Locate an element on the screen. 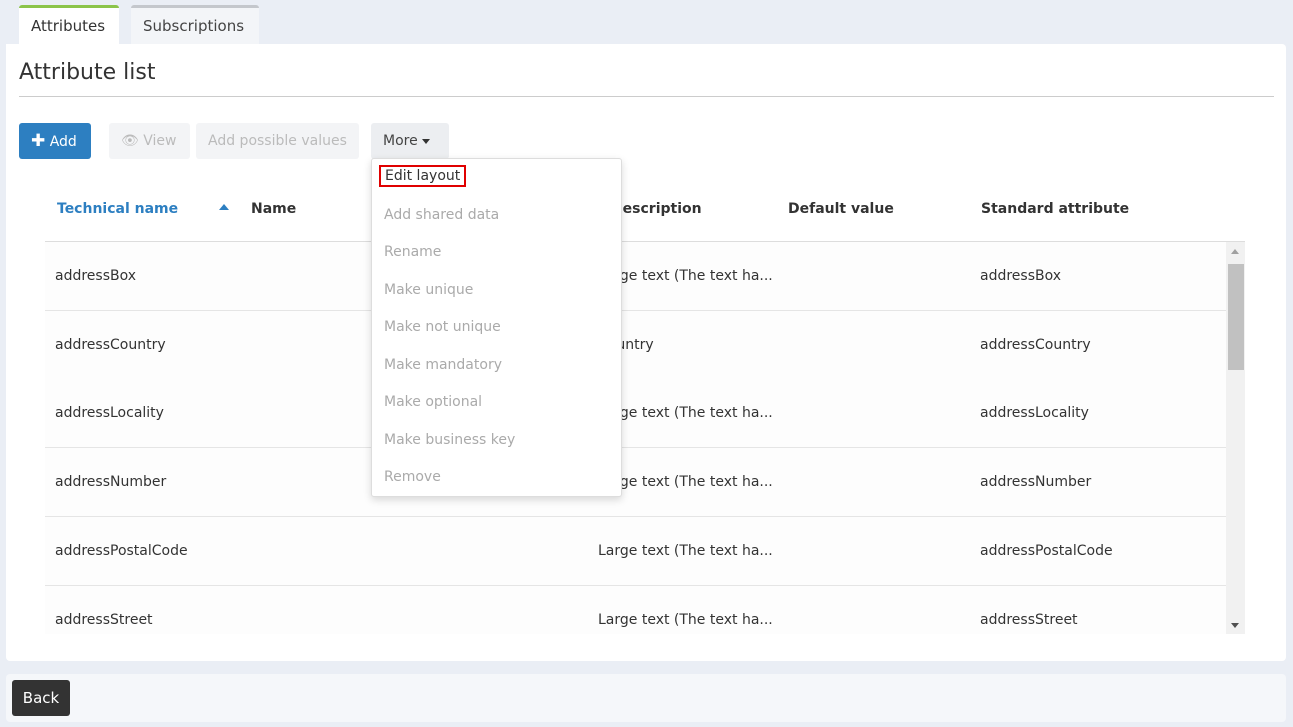 The image size is (1293, 727). page-title: Attribute list is located at coordinates (87, 72).